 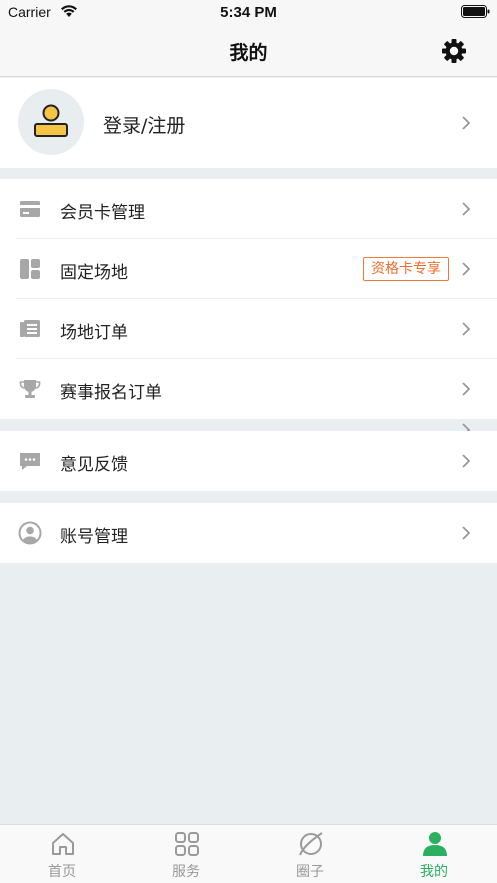 What do you see at coordinates (248, 389) in the screenshot?
I see `menu-item-event-orders: 赛事报名订单` at bounding box center [248, 389].